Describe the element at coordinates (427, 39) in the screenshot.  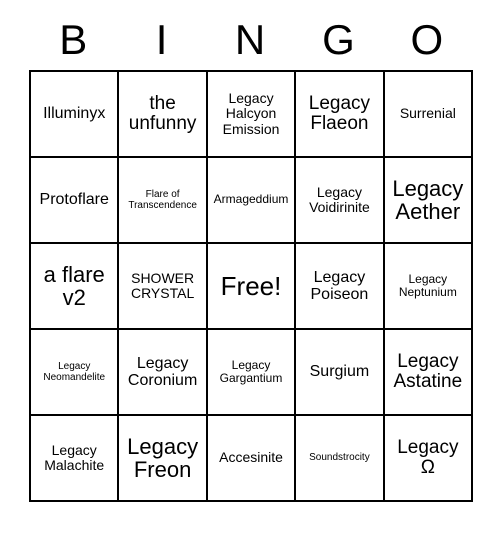
I see `bingo-header-letter-o: O` at that location.